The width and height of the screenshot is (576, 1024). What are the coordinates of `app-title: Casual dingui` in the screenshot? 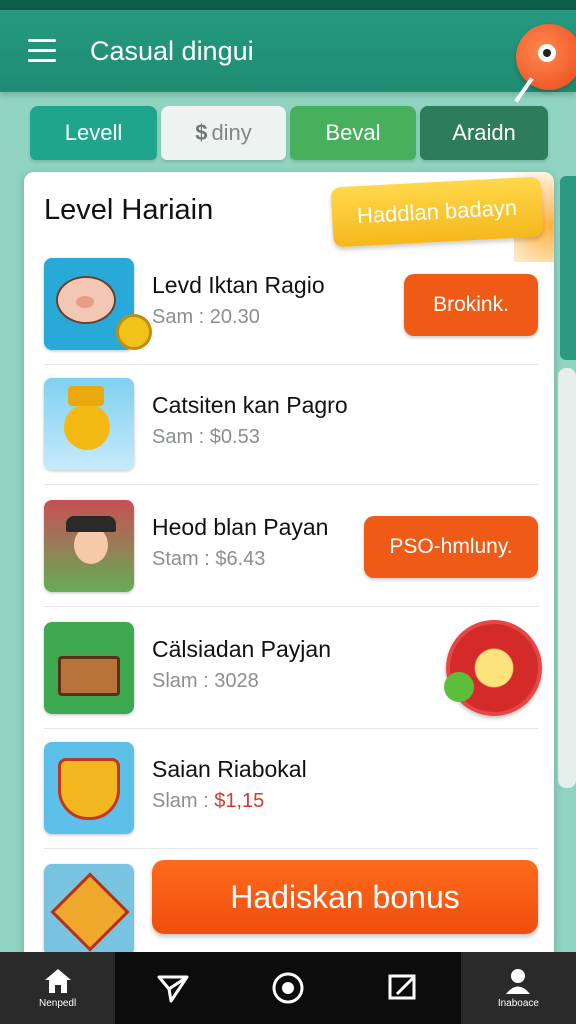 It's located at (172, 51).